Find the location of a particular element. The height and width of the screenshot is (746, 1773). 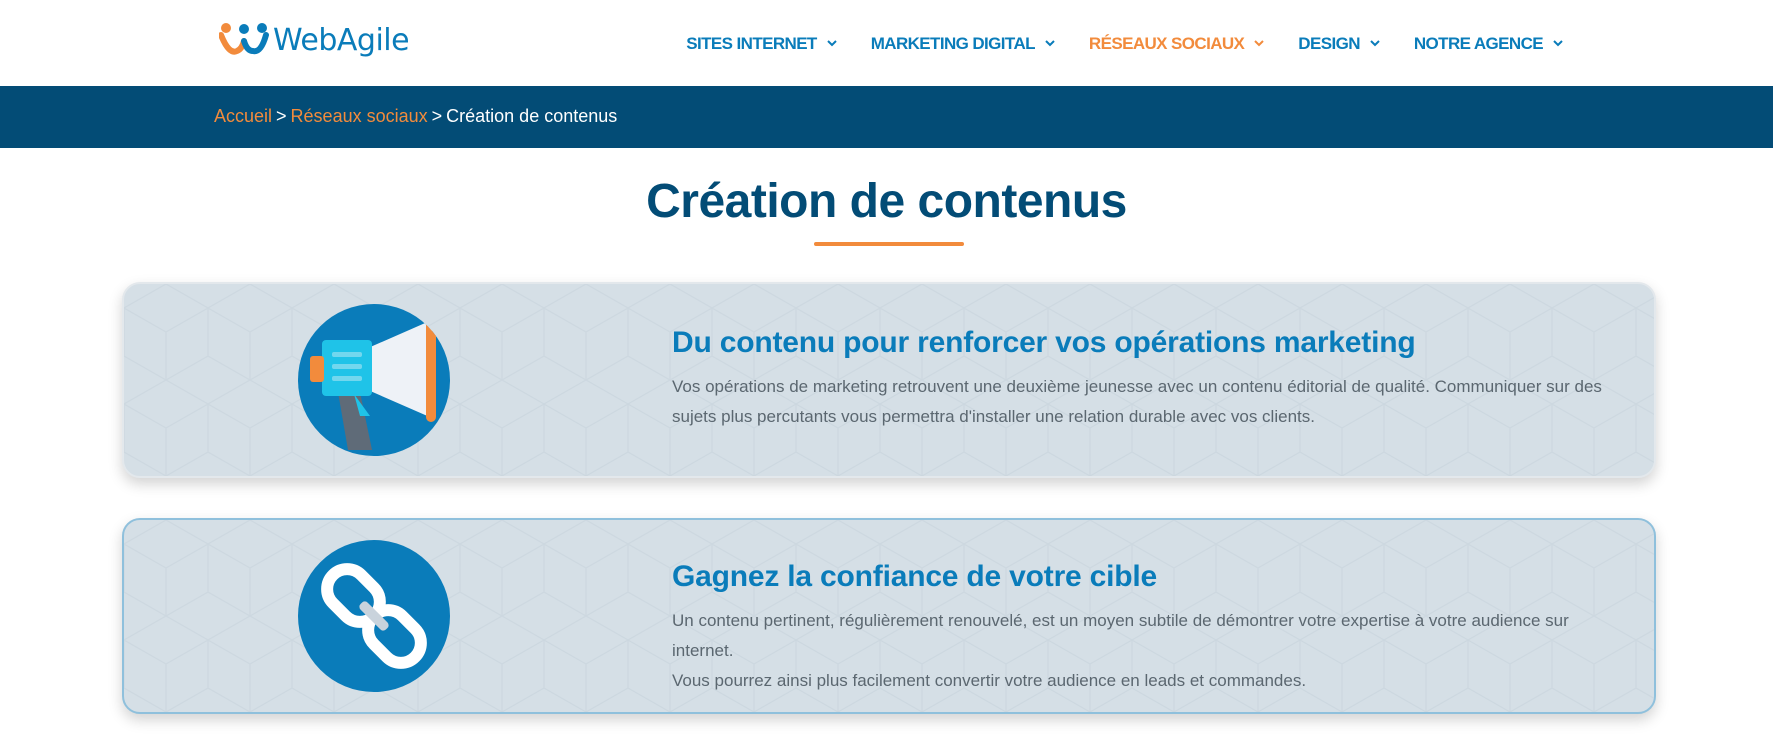

logo: WebAgile is located at coordinates (314, 40).